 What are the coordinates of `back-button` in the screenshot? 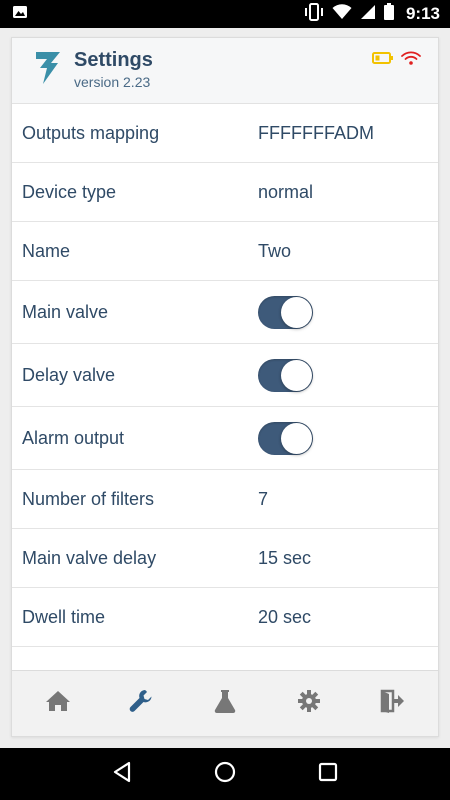 It's located at (122, 774).